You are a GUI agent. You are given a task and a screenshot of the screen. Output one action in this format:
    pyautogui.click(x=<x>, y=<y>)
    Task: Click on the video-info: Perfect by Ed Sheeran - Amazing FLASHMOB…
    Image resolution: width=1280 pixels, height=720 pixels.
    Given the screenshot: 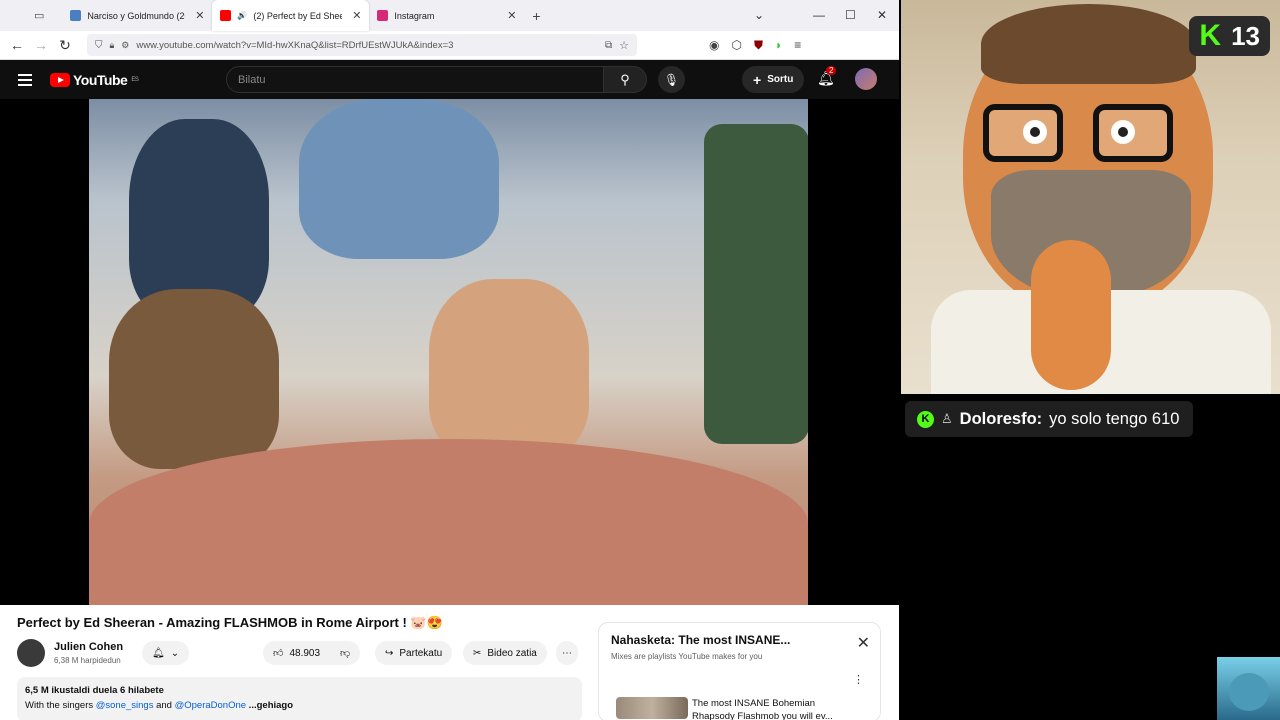 What is the action you would take?
    pyautogui.click(x=449, y=662)
    